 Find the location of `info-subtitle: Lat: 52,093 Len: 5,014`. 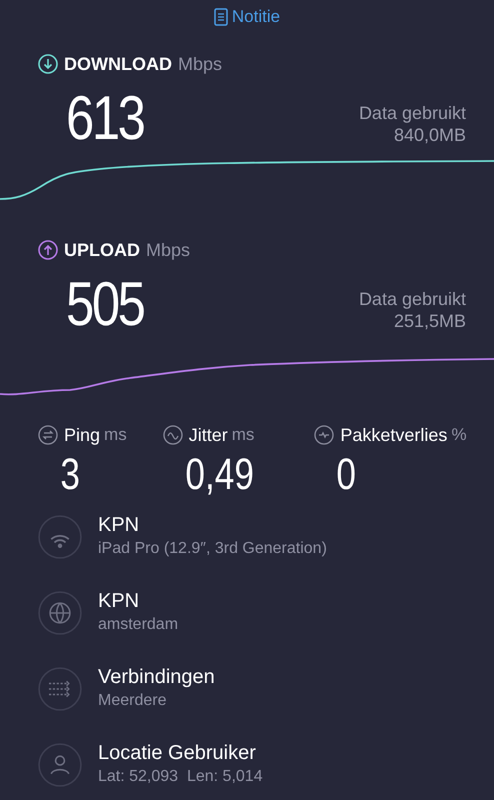

info-subtitle: Lat: 52,093 Len: 5,014 is located at coordinates (180, 776).